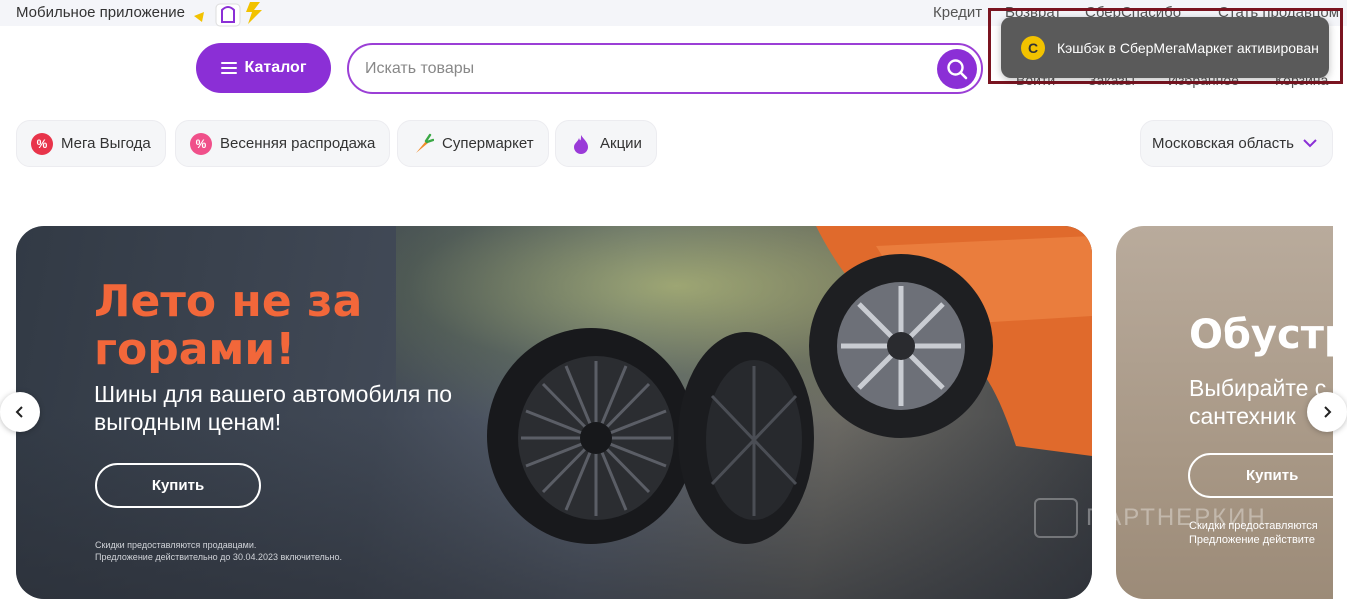 The height and width of the screenshot is (604, 1347). Describe the element at coordinates (100, 12) in the screenshot. I see `mobile-app-link: Мобильное приложение` at that location.